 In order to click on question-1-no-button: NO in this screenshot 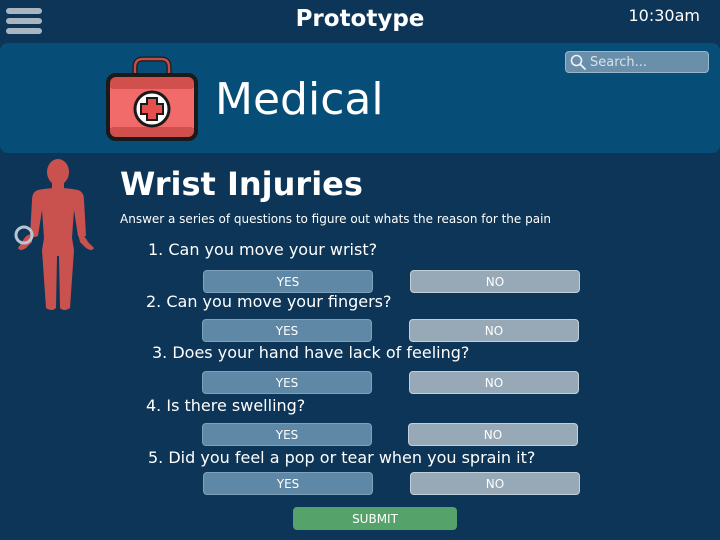, I will do `click(495, 281)`.